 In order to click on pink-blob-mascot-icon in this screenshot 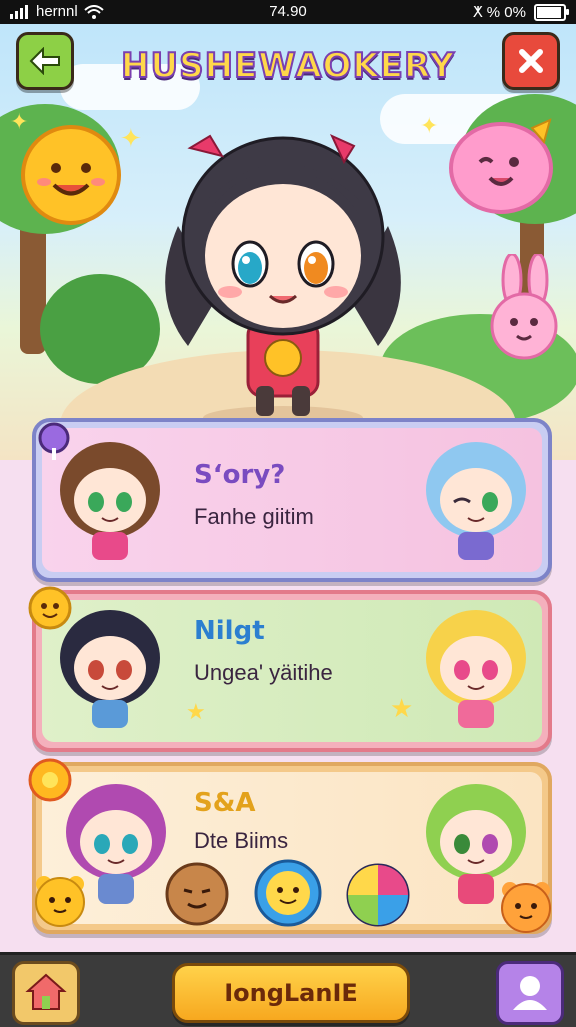, I will do `click(501, 166)`.